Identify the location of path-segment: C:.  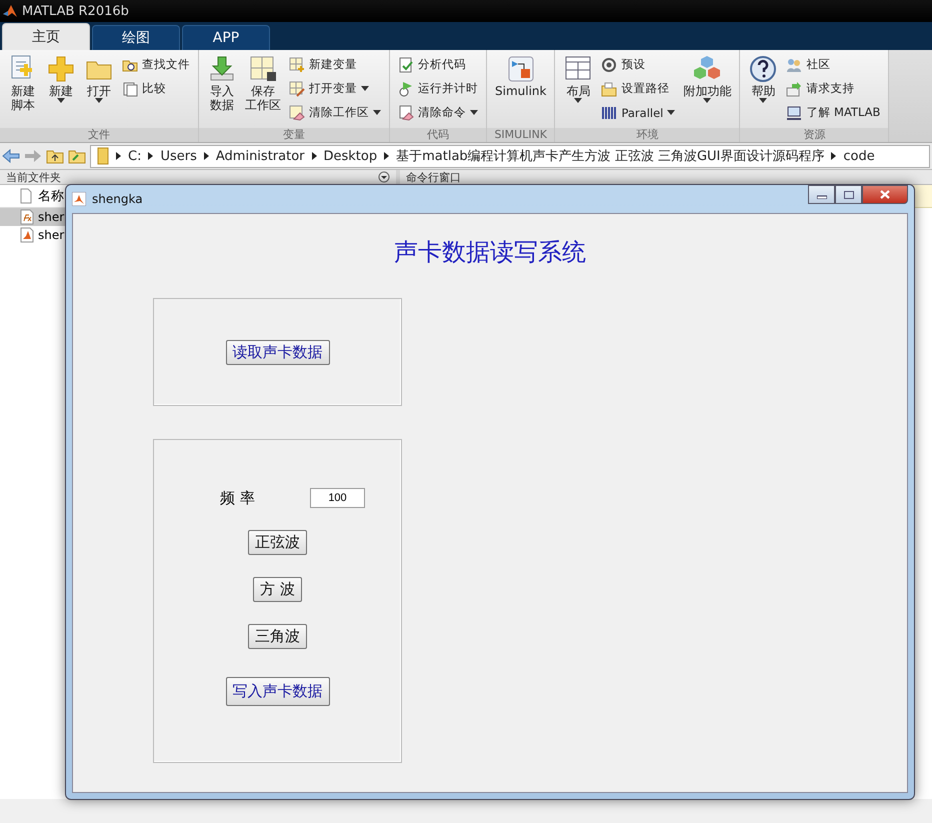
(135, 156).